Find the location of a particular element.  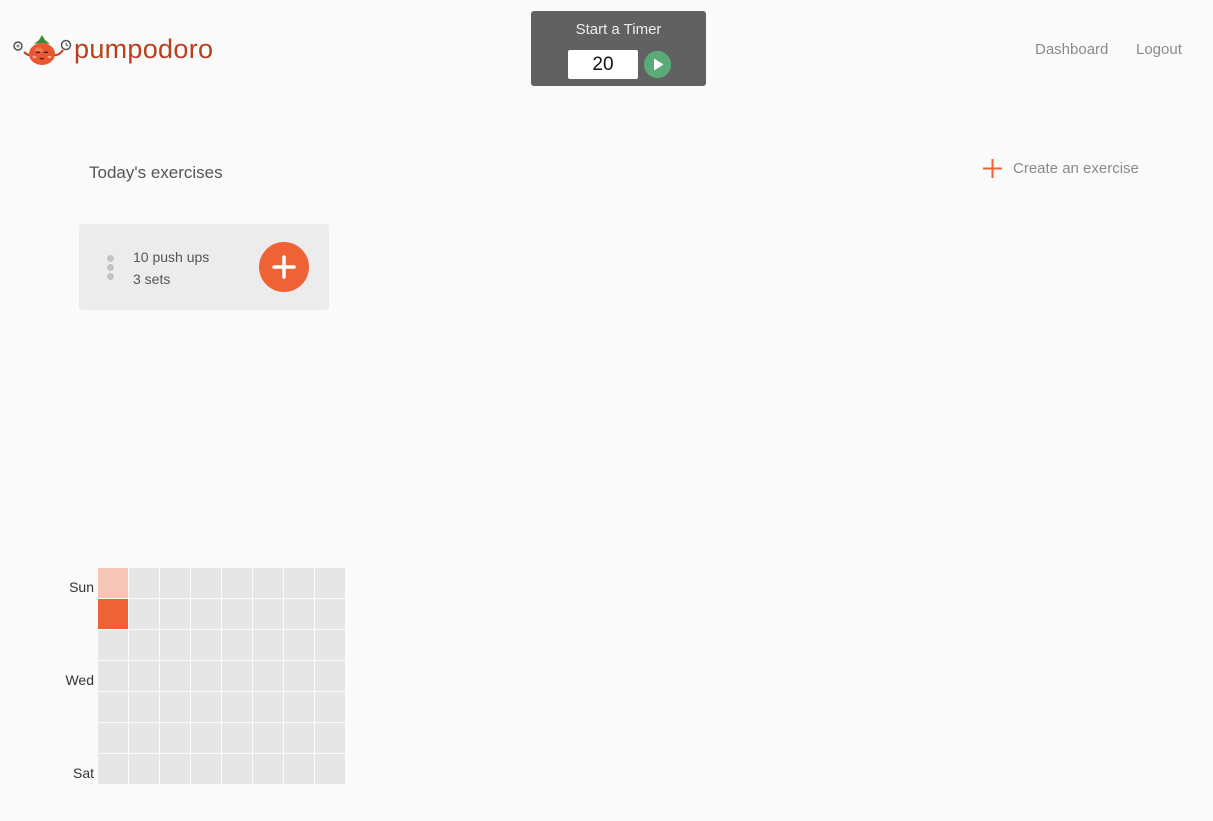

tomato-mascot-icon is located at coordinates (42, 50).